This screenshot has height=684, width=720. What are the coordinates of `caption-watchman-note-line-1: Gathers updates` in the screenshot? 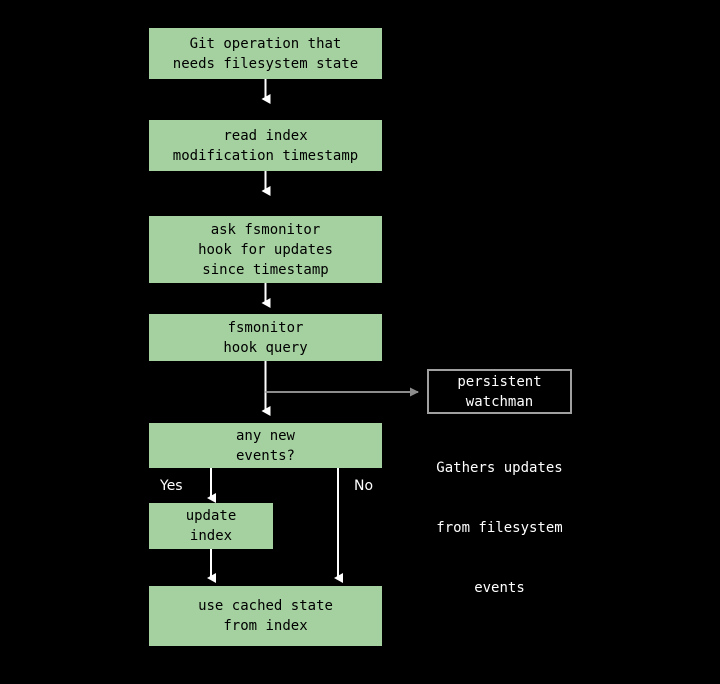 It's located at (499, 468).